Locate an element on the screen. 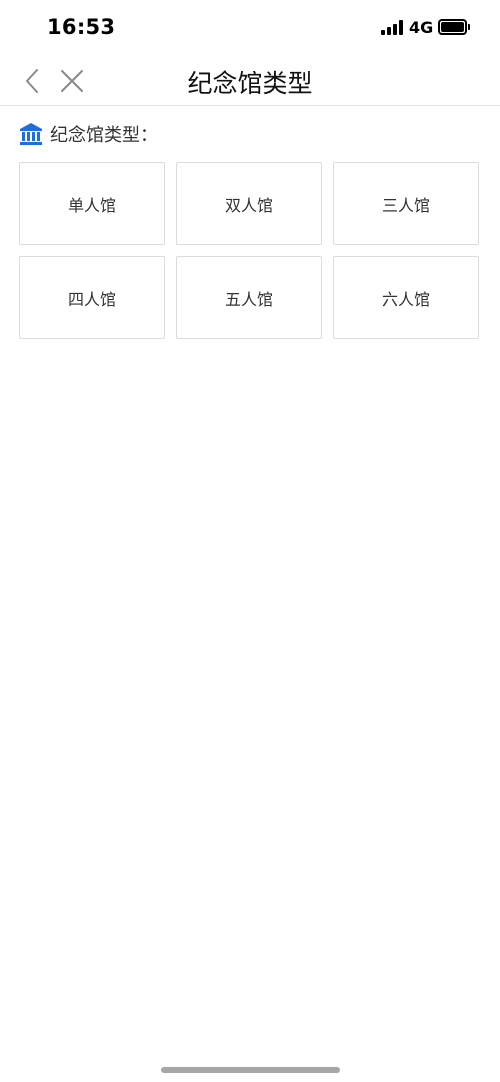 The height and width of the screenshot is (1082, 500). hall-type-option: 双人馆 is located at coordinates (249, 203).